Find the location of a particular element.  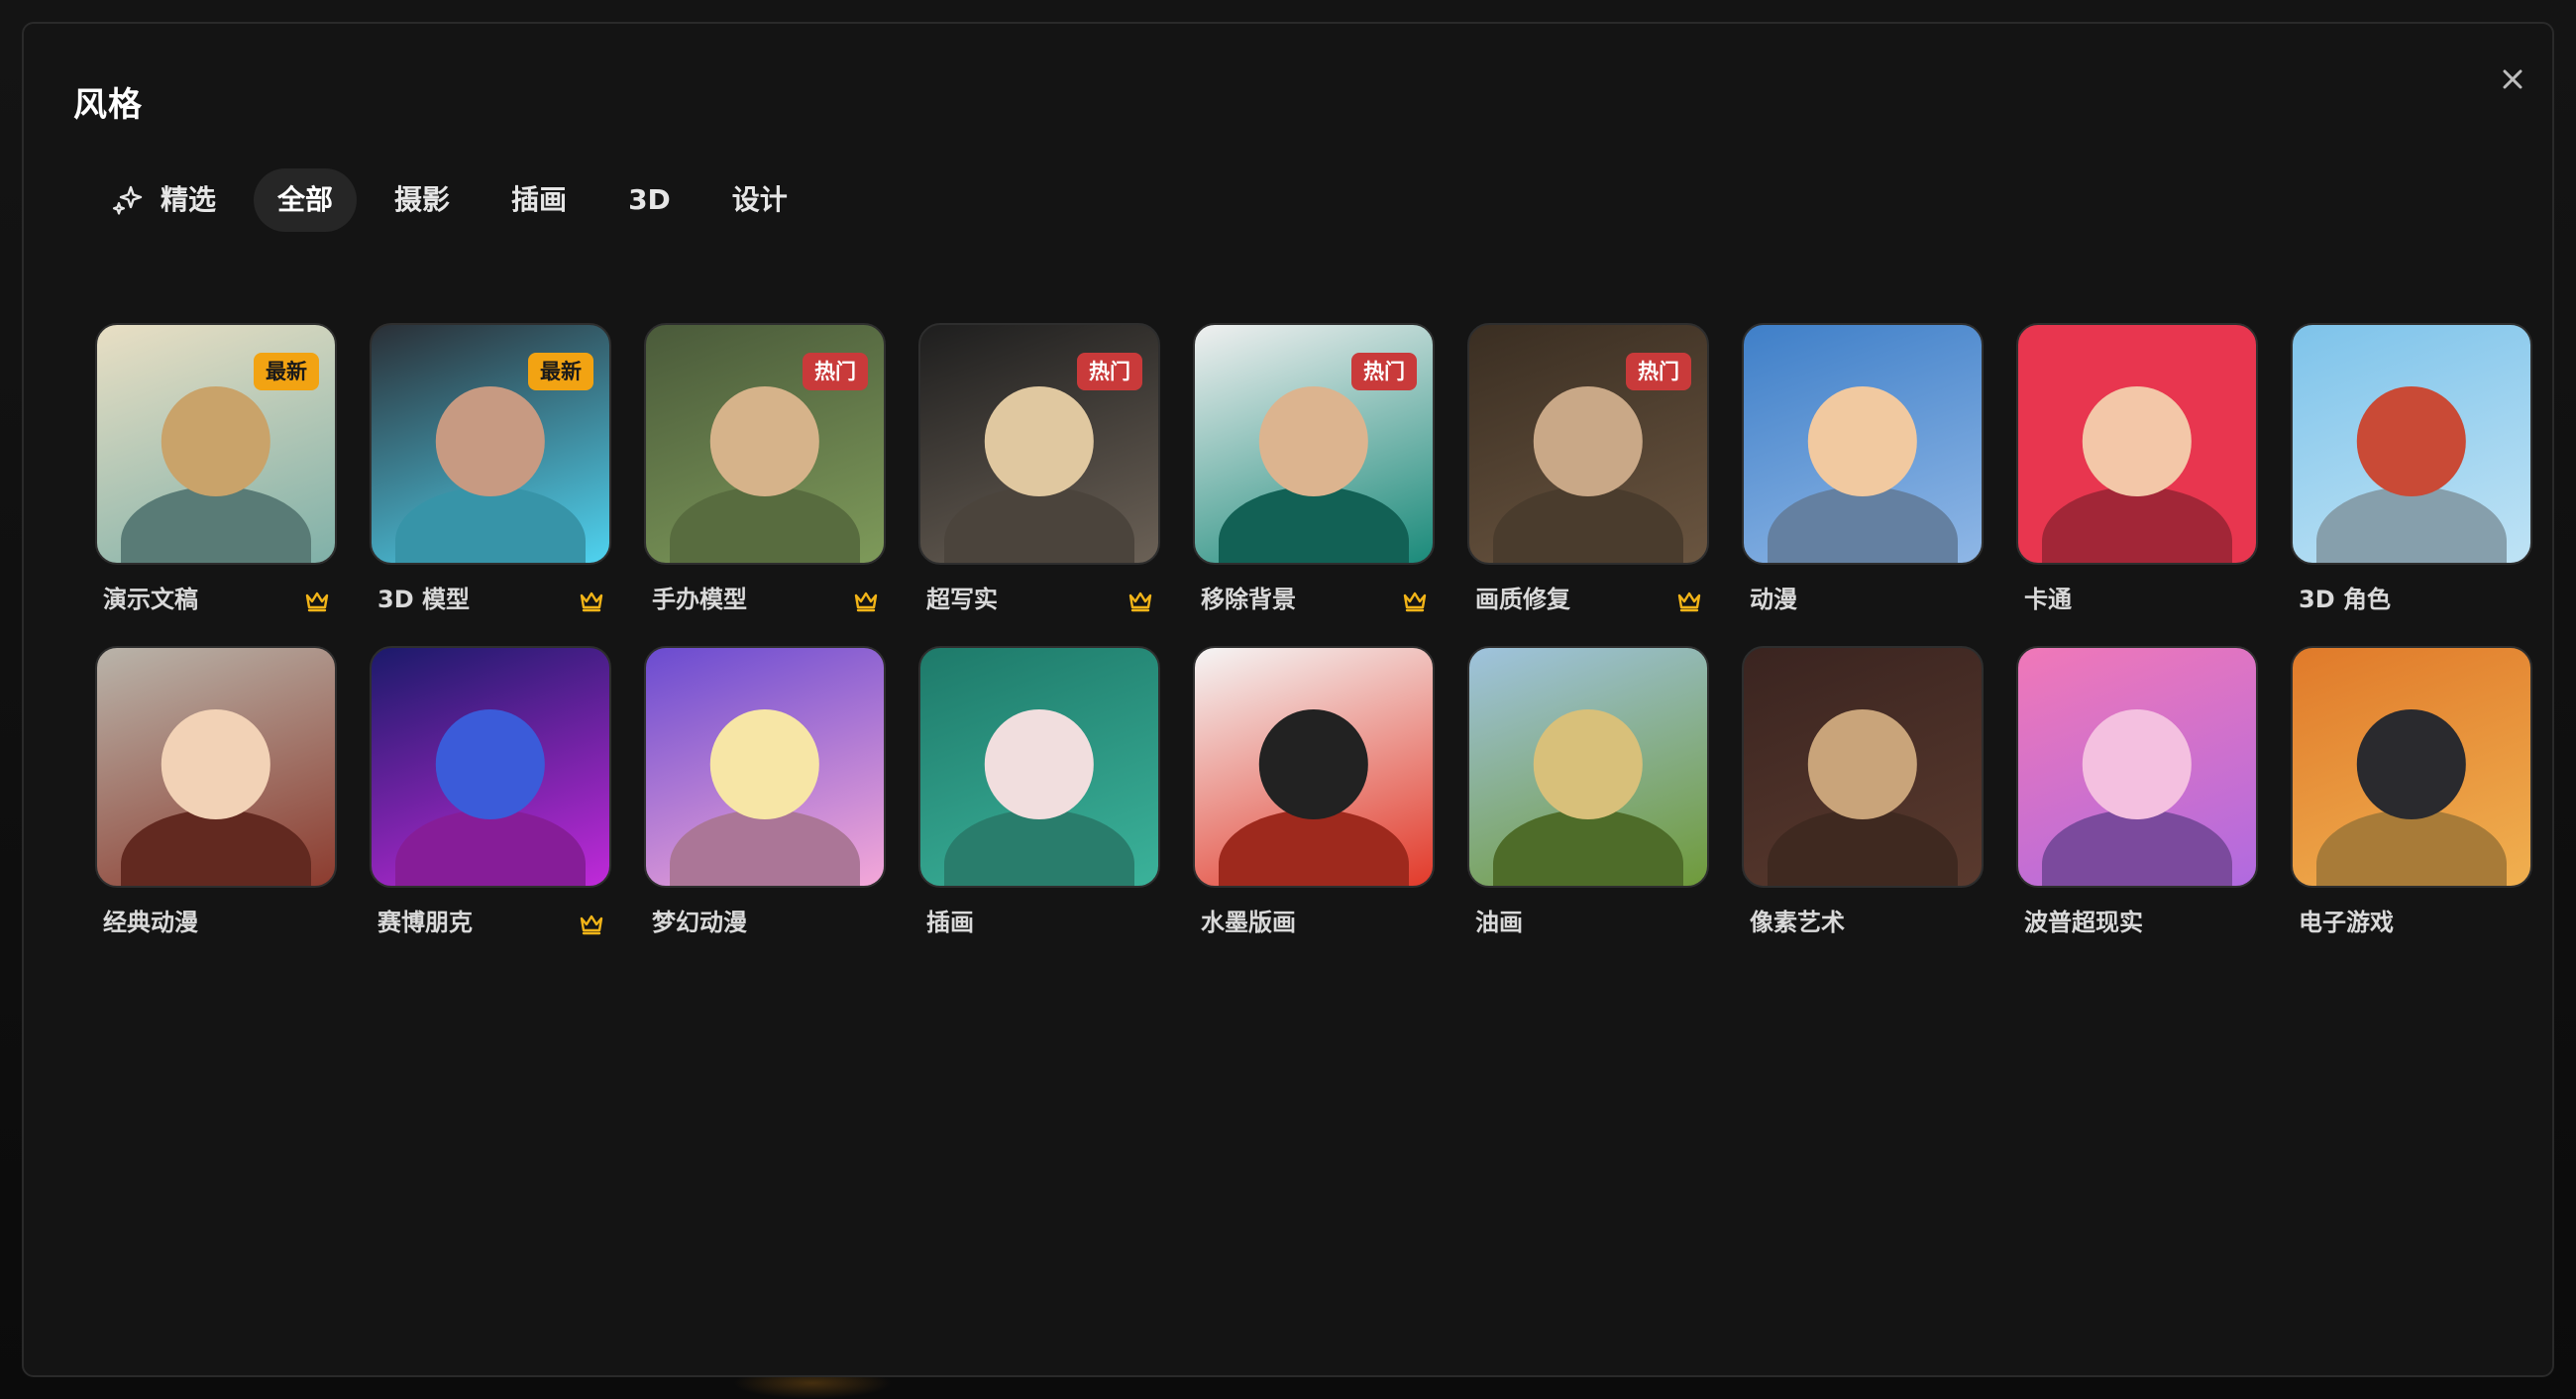

tab-illustration: 插画 is located at coordinates (538, 200).